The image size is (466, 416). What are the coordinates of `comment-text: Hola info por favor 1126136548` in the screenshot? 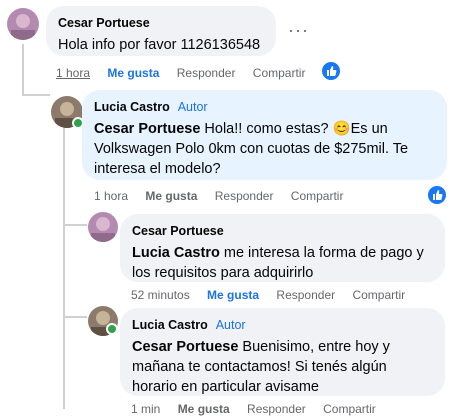 It's located at (159, 45).